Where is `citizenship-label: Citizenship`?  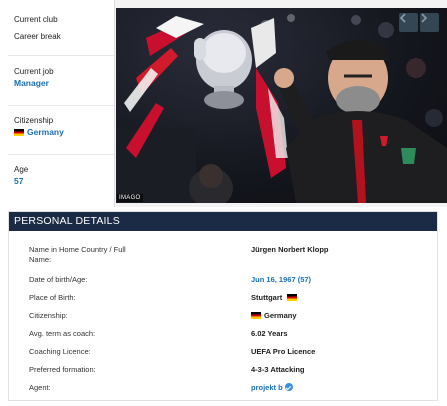
citizenship-label: Citizenship is located at coordinates (34, 120).